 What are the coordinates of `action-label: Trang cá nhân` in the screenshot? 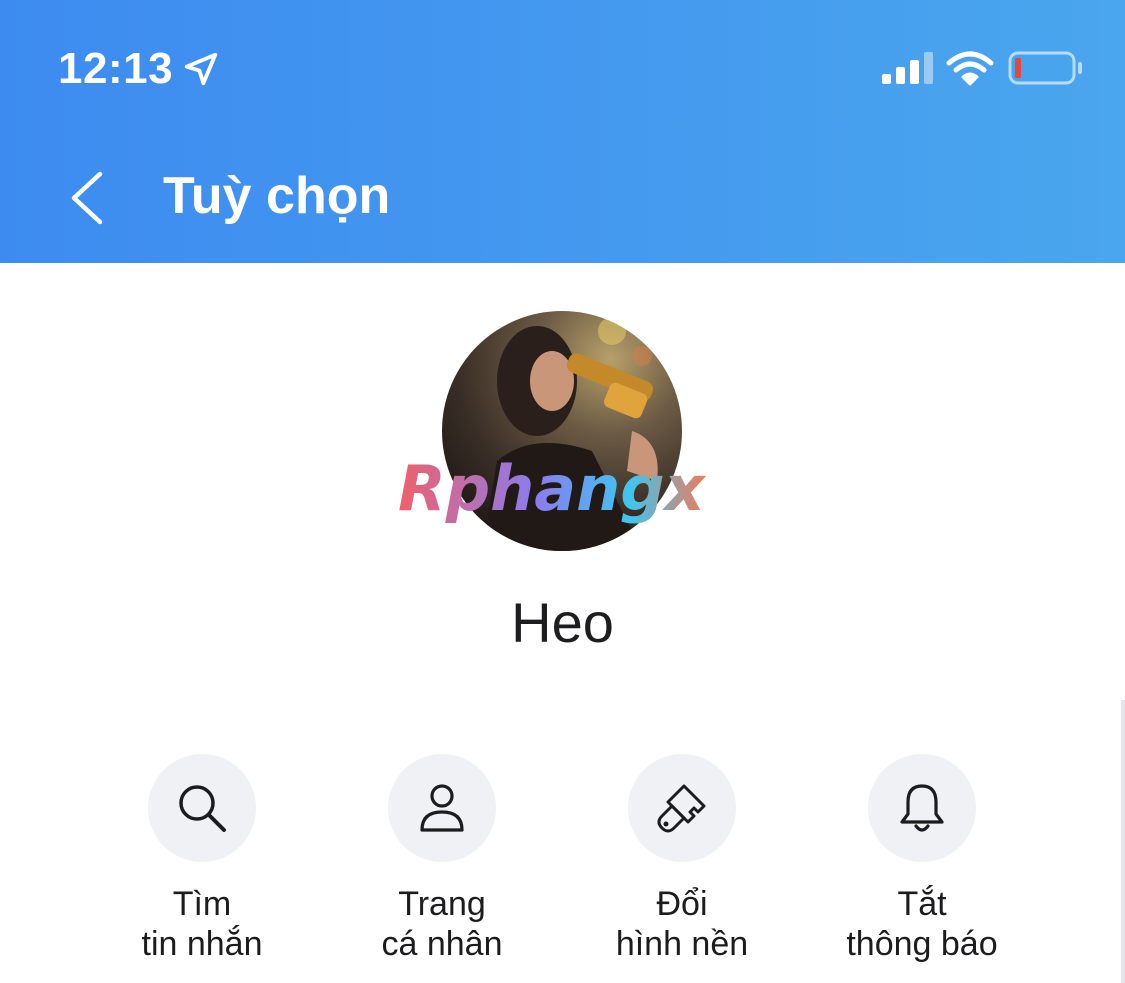 It's located at (442, 924).